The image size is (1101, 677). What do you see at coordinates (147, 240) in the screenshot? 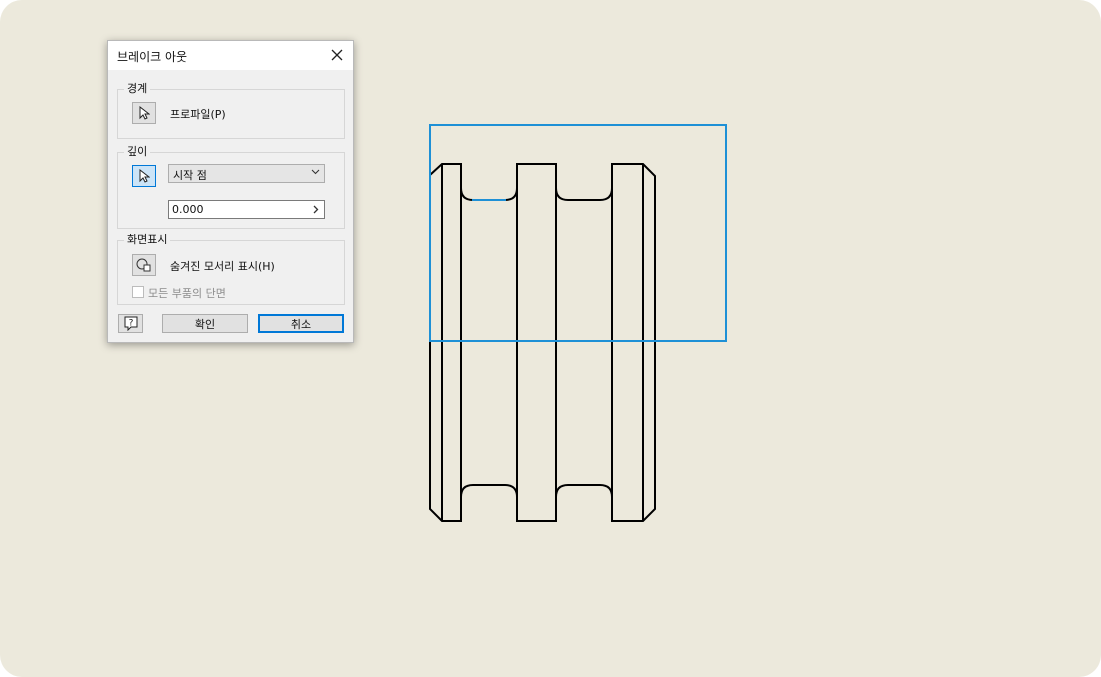
I see `display-group-label: 화면표시` at bounding box center [147, 240].